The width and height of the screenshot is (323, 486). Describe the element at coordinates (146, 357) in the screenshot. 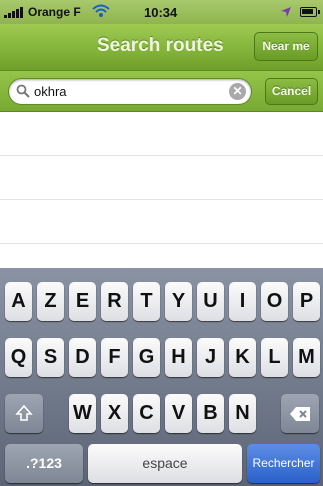

I see `key: G` at that location.